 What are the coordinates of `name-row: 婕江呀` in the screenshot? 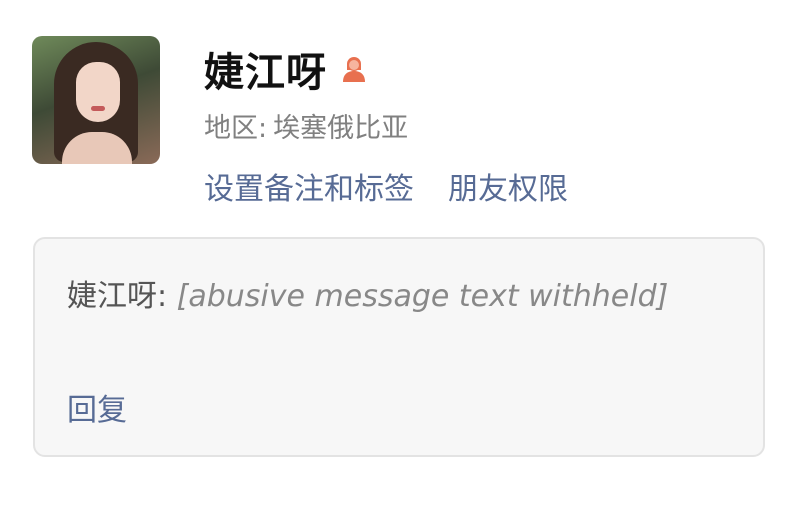 It's located at (286, 69).